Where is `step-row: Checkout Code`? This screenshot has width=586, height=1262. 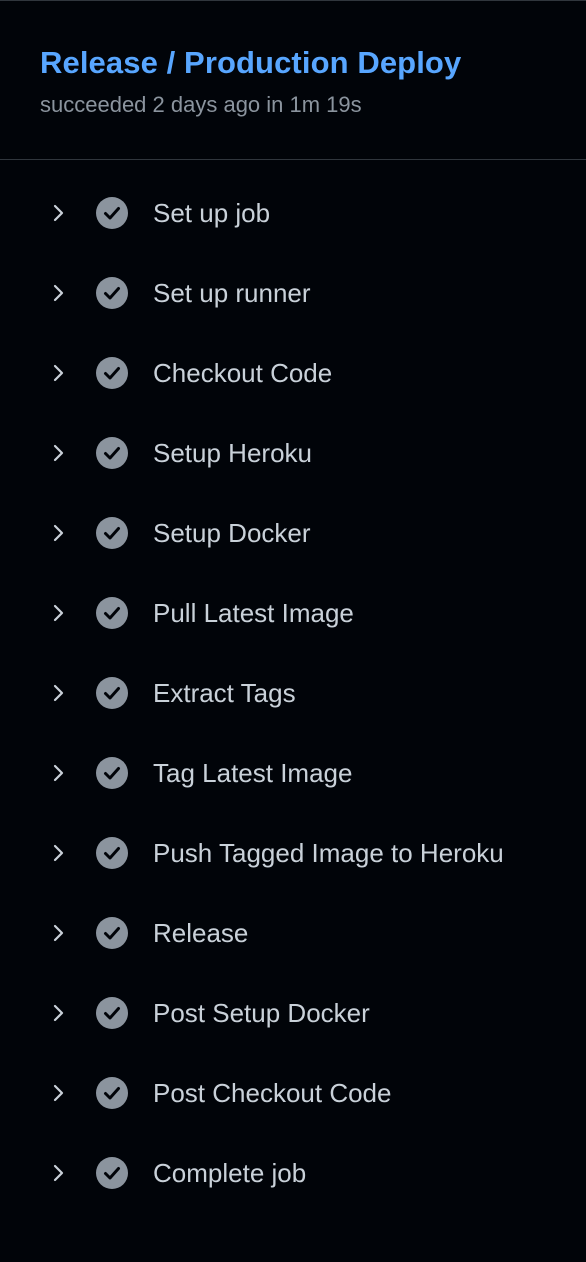 step-row: Checkout Code is located at coordinates (293, 373).